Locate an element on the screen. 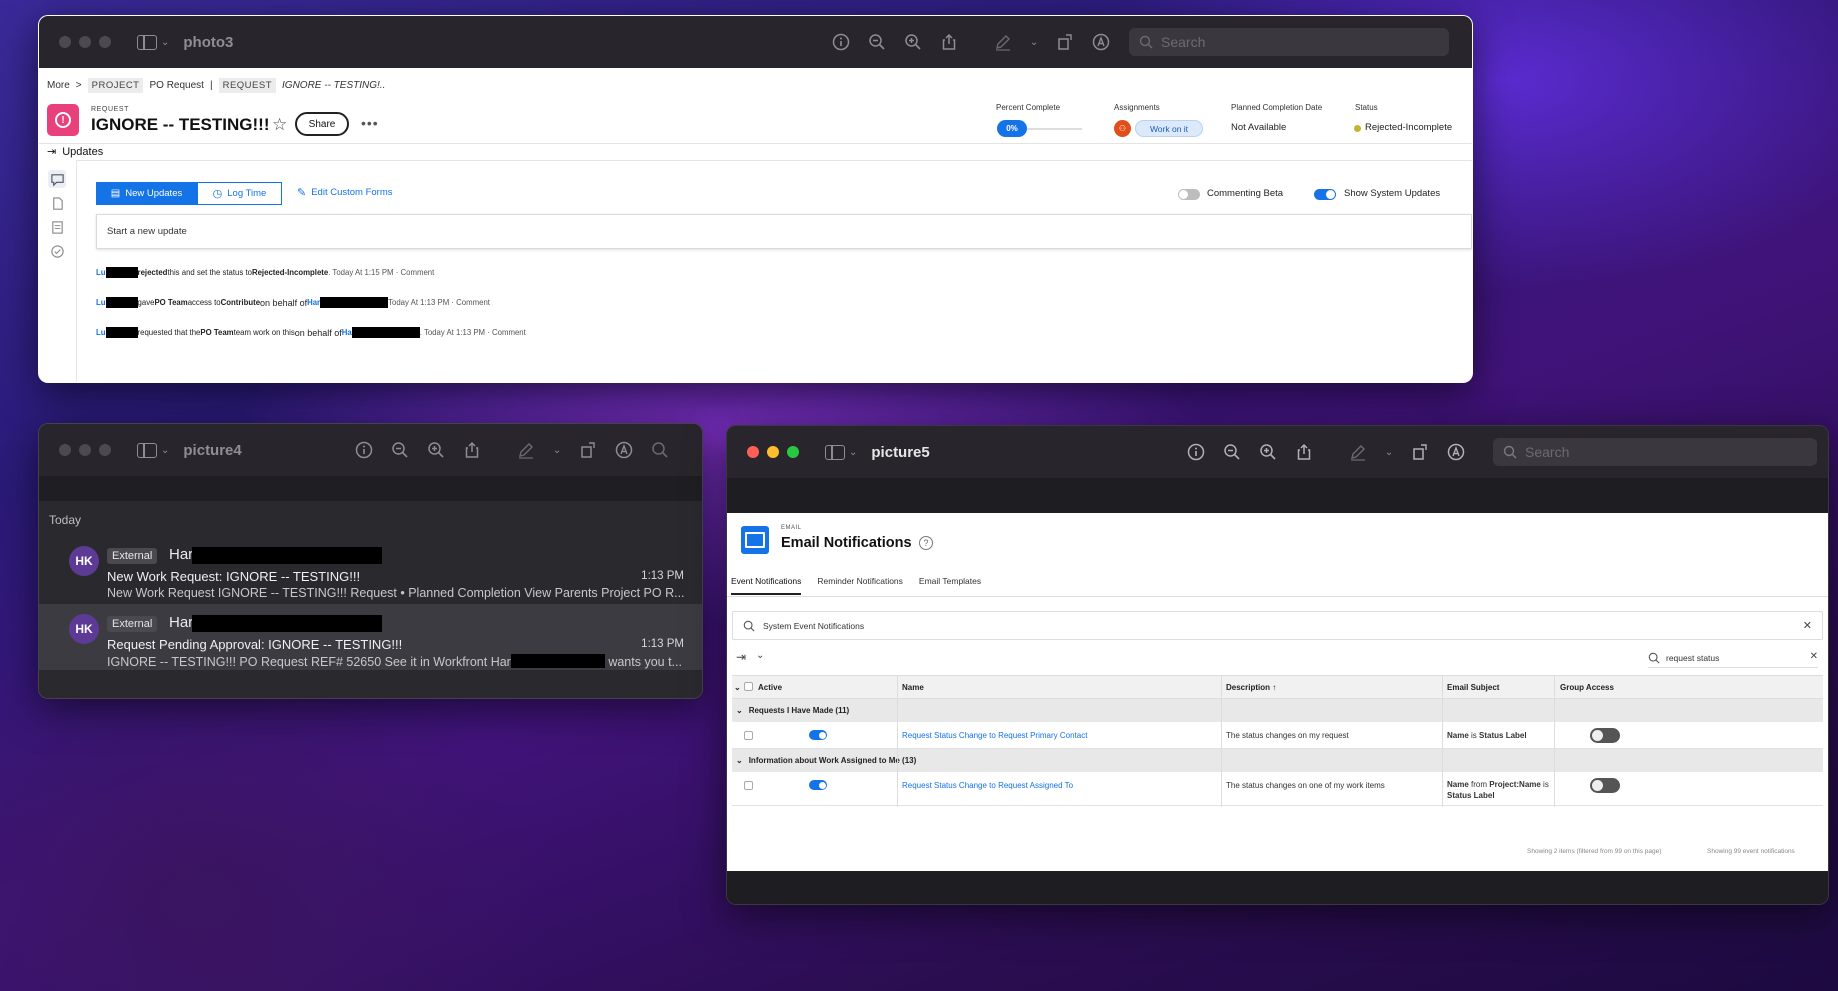 The height and width of the screenshot is (991, 1838). share-button: Share is located at coordinates (322, 124).